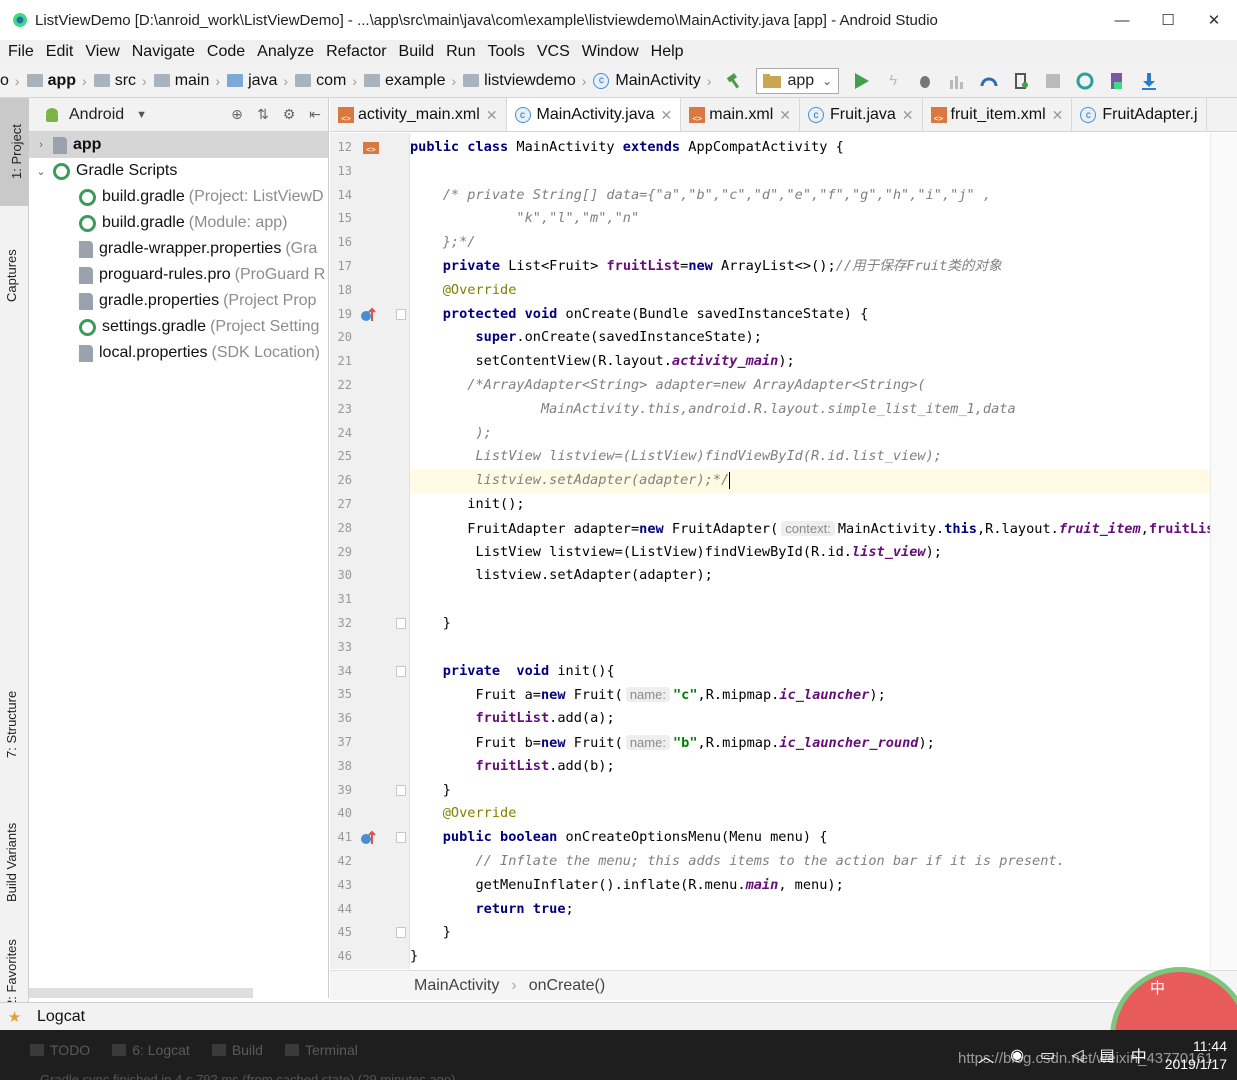 Image resolution: width=1237 pixels, height=1080 pixels. I want to click on sdk-manager-icon, so click(1149, 81).